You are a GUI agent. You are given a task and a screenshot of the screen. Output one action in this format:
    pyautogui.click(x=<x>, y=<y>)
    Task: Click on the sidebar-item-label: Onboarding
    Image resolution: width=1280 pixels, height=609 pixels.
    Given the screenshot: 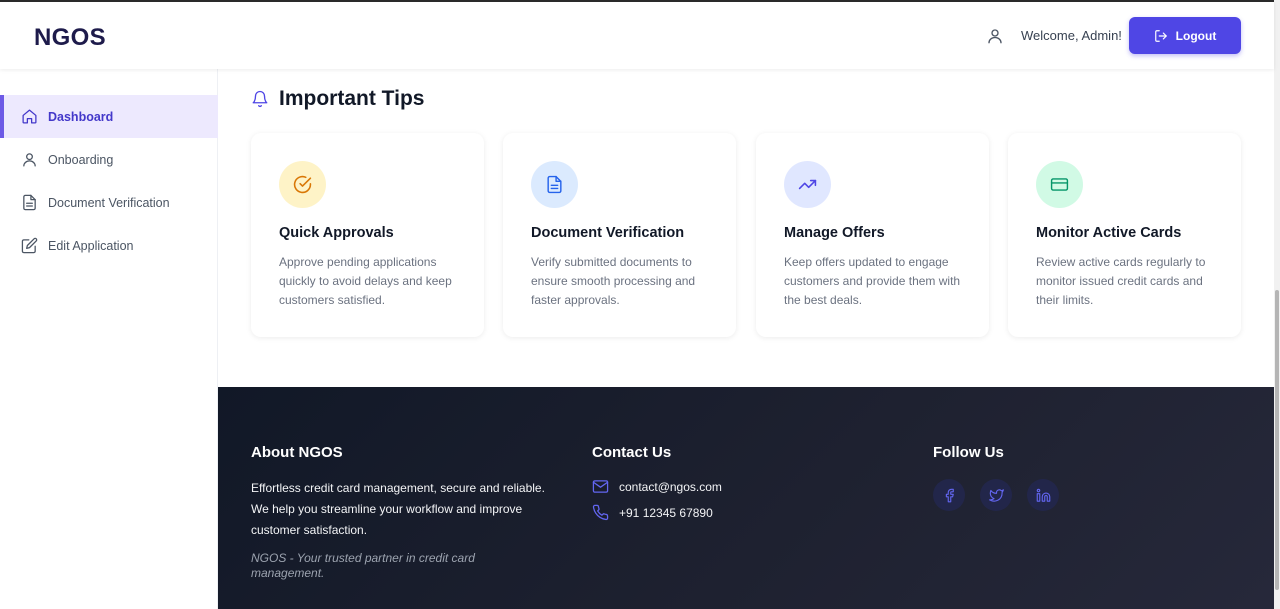 What is the action you would take?
    pyautogui.click(x=81, y=159)
    